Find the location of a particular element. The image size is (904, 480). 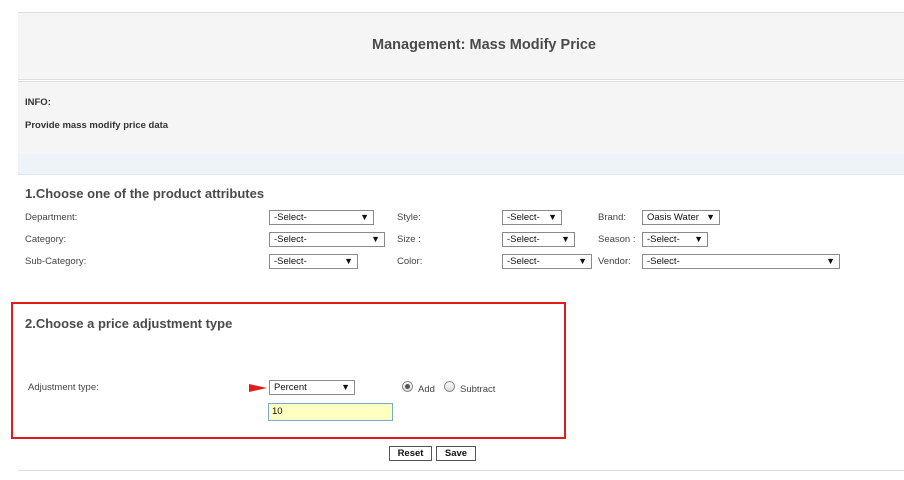

season-label: Season : is located at coordinates (617, 239).